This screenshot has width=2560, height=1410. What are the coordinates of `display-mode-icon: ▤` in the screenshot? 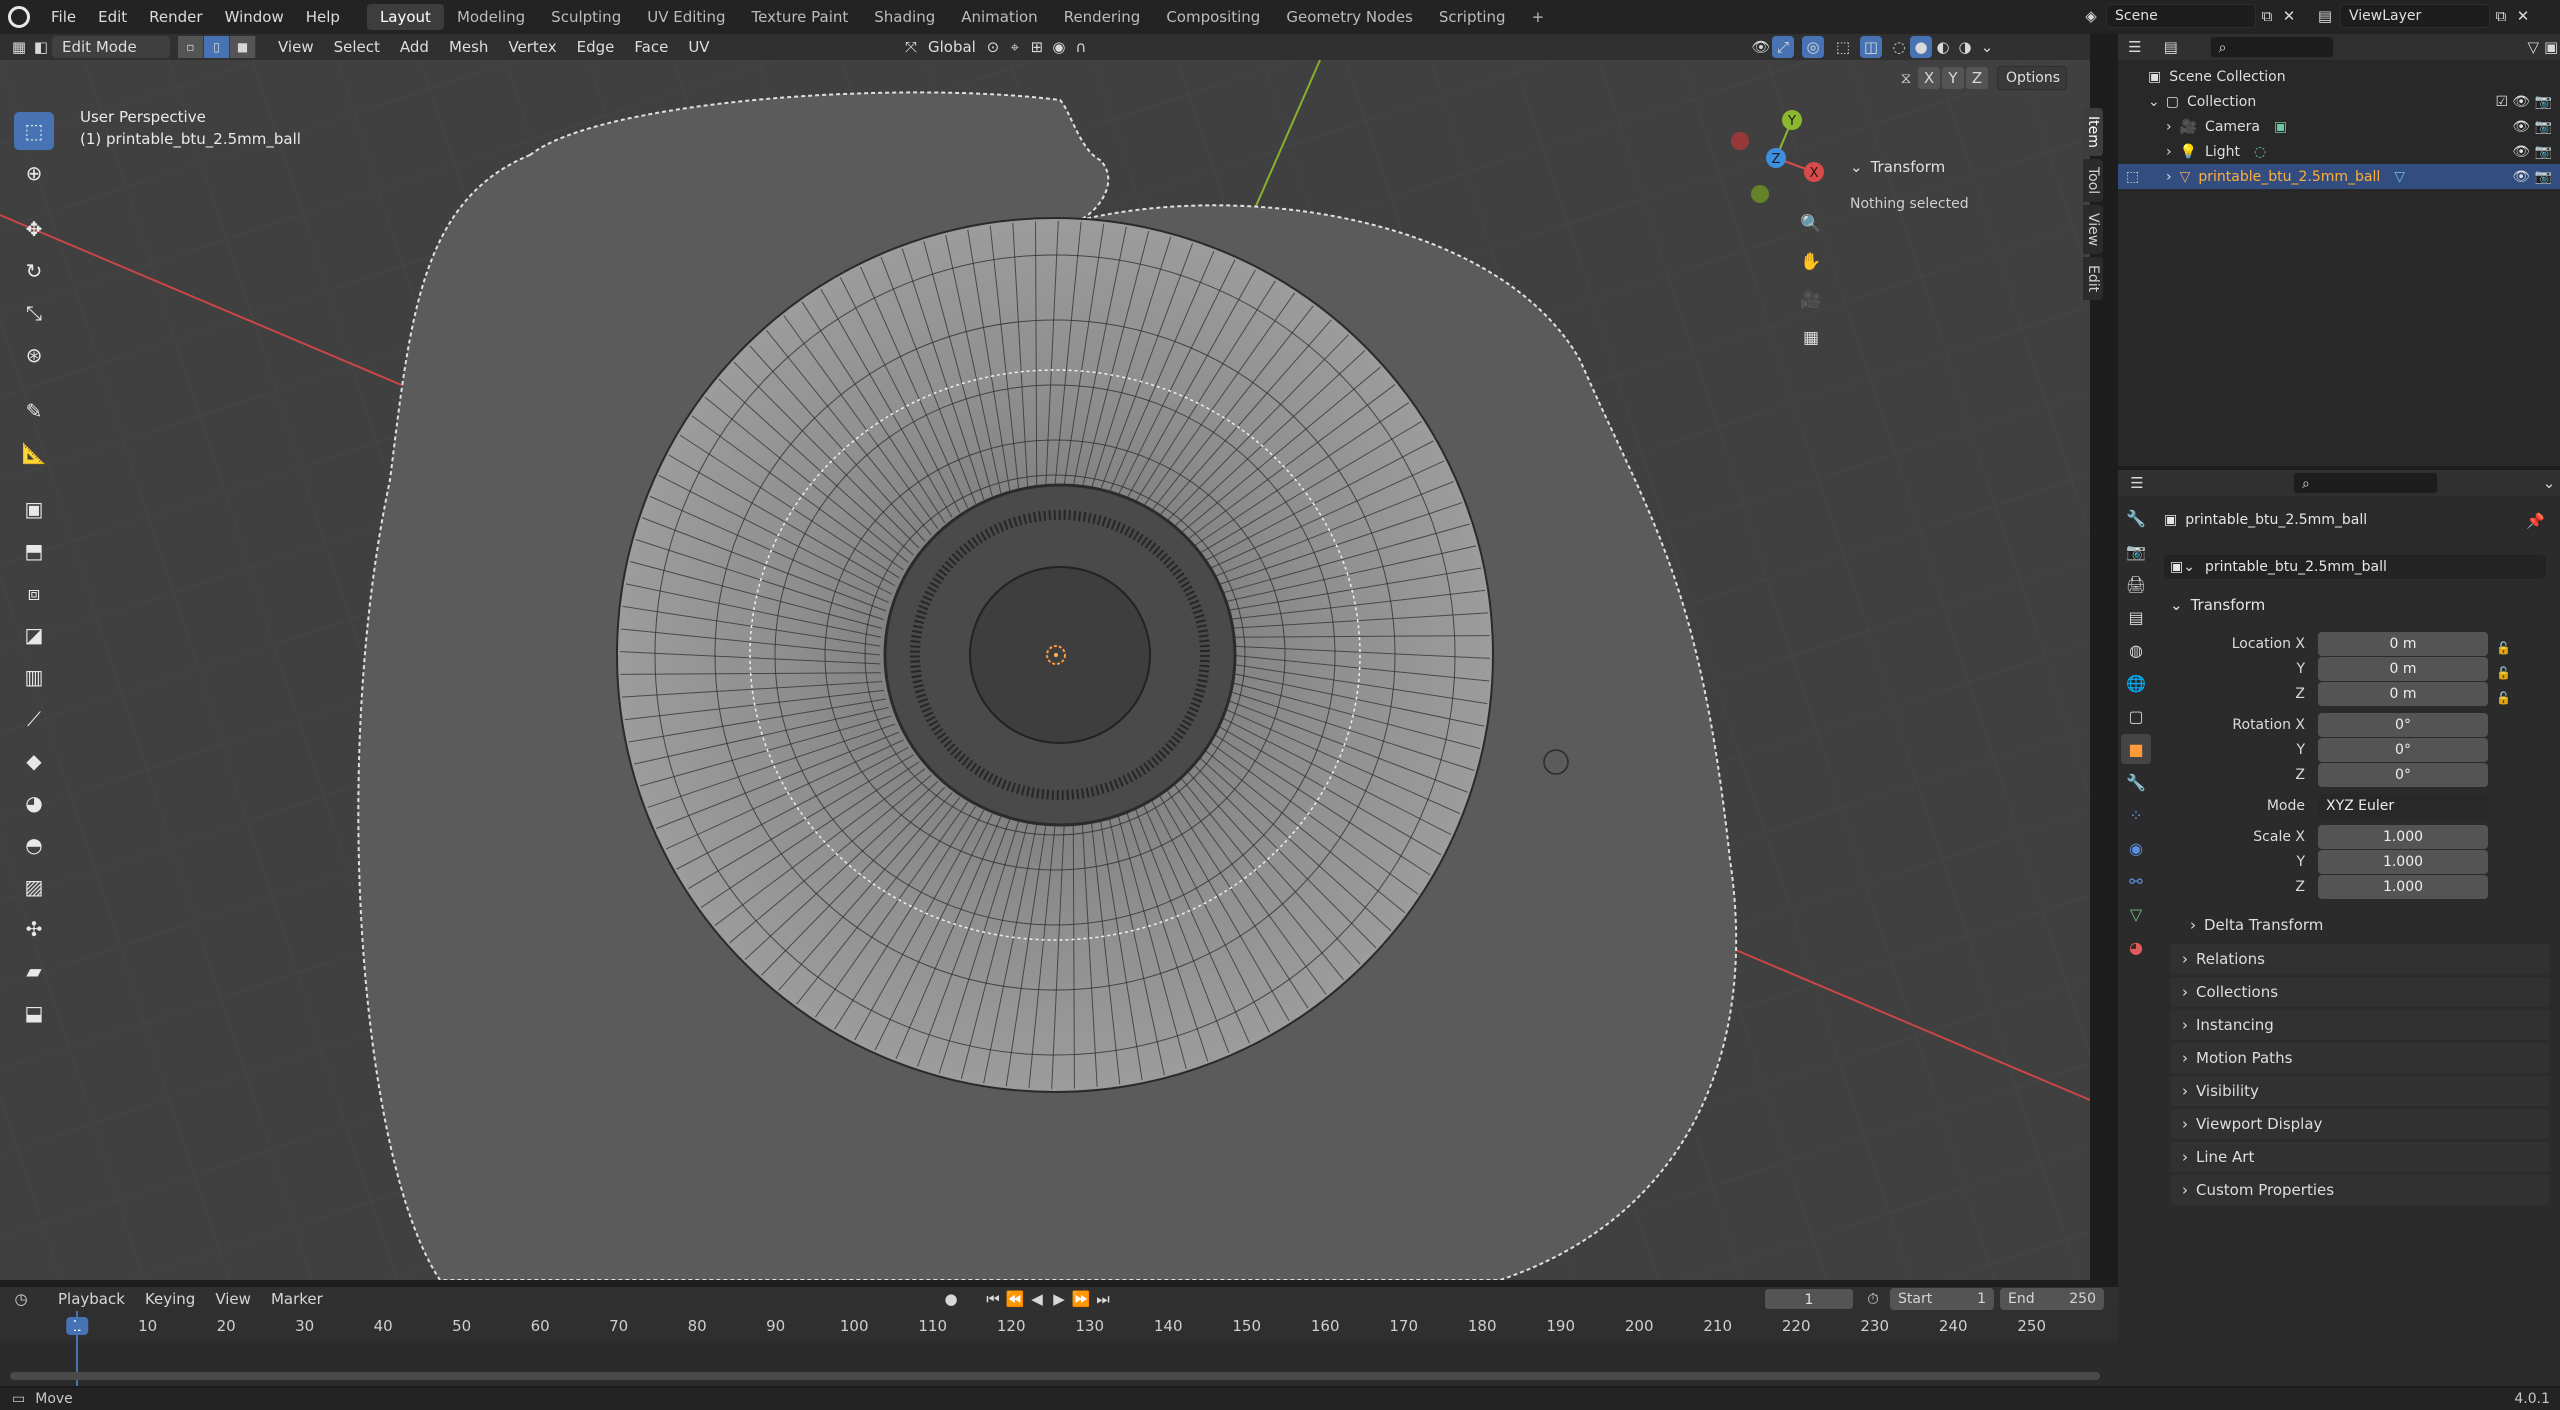 It's located at (2171, 47).